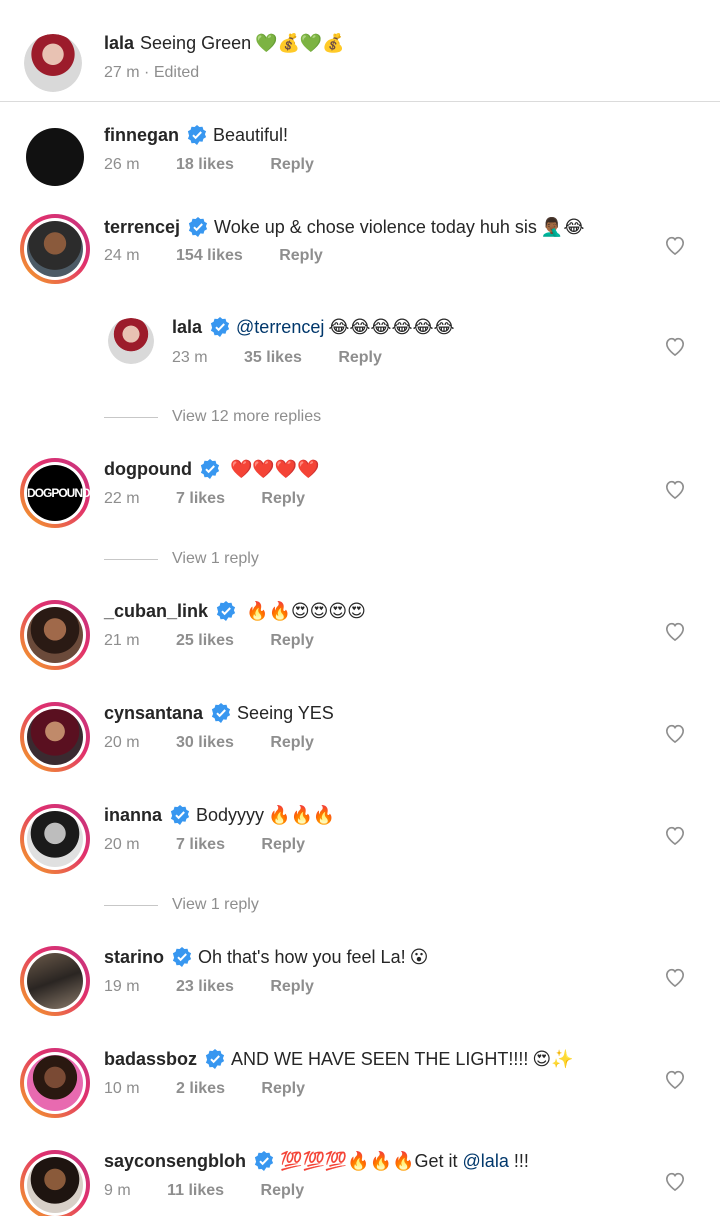 The width and height of the screenshot is (720, 1216). I want to click on timestamp: 23 m, so click(190, 357).